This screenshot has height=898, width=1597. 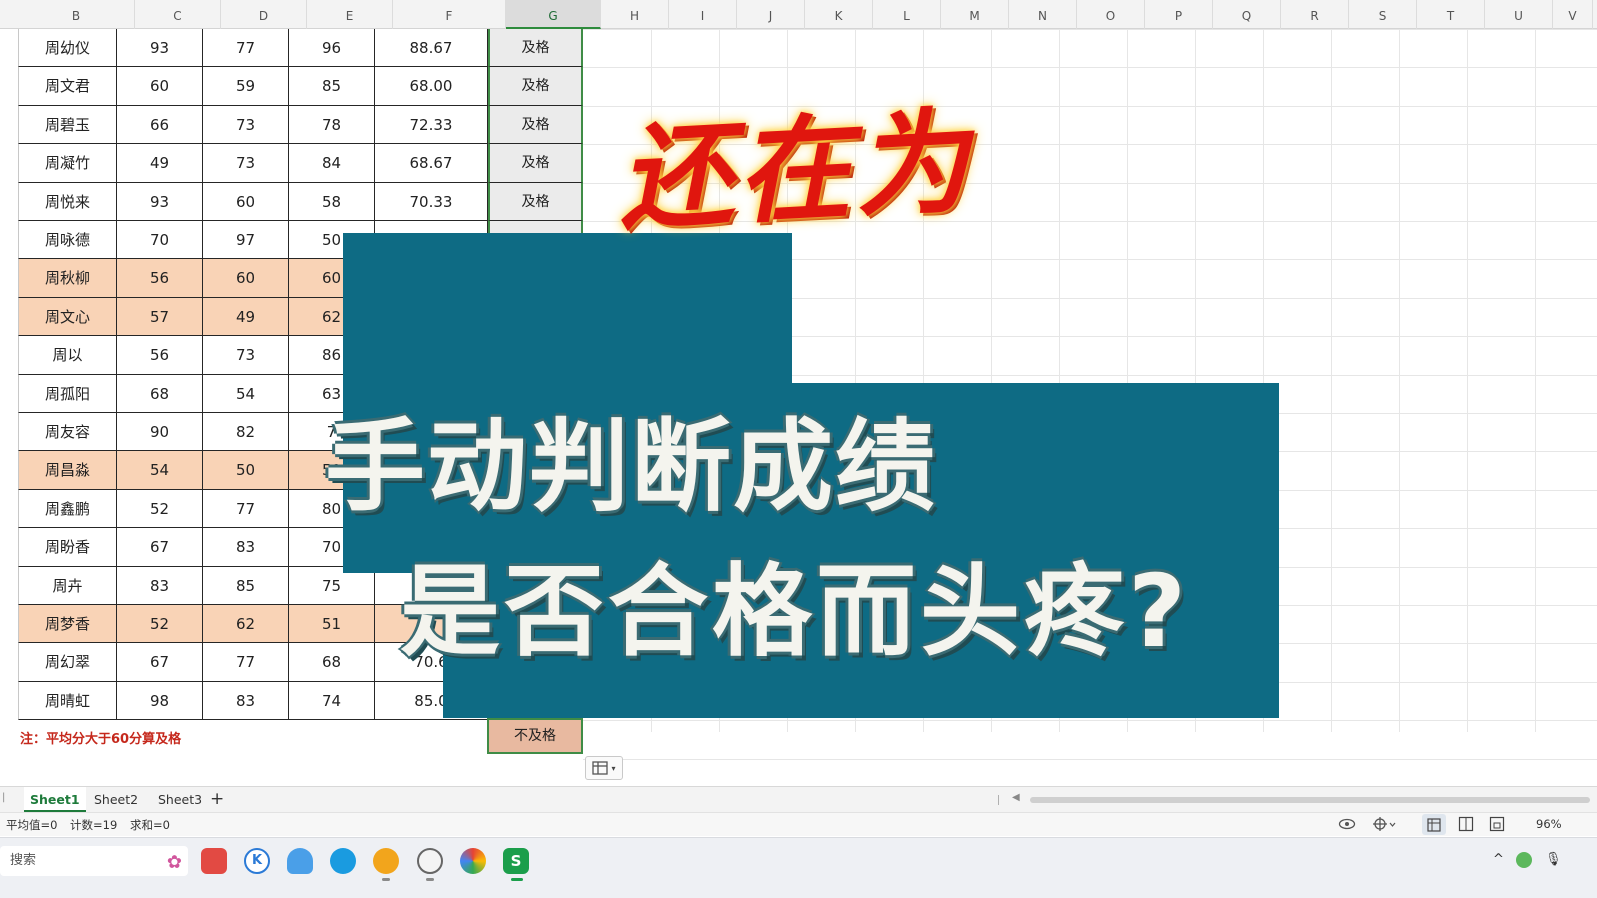 I want to click on cell-score: 62, so click(x=246, y=624).